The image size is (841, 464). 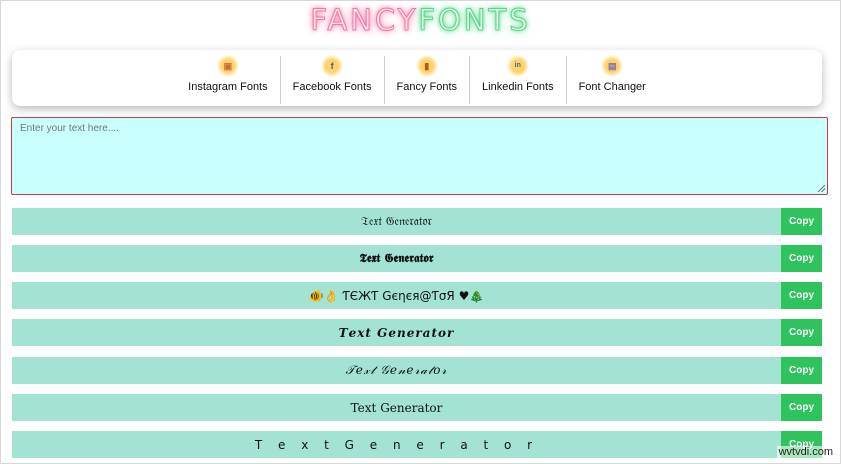 I want to click on result-row: 𝒯𝑒𝓍𝓉 𝒢𝑒𝓃𝑒𝓇𝒶𝓉𝑜𝓇 Copy, so click(x=417, y=370).